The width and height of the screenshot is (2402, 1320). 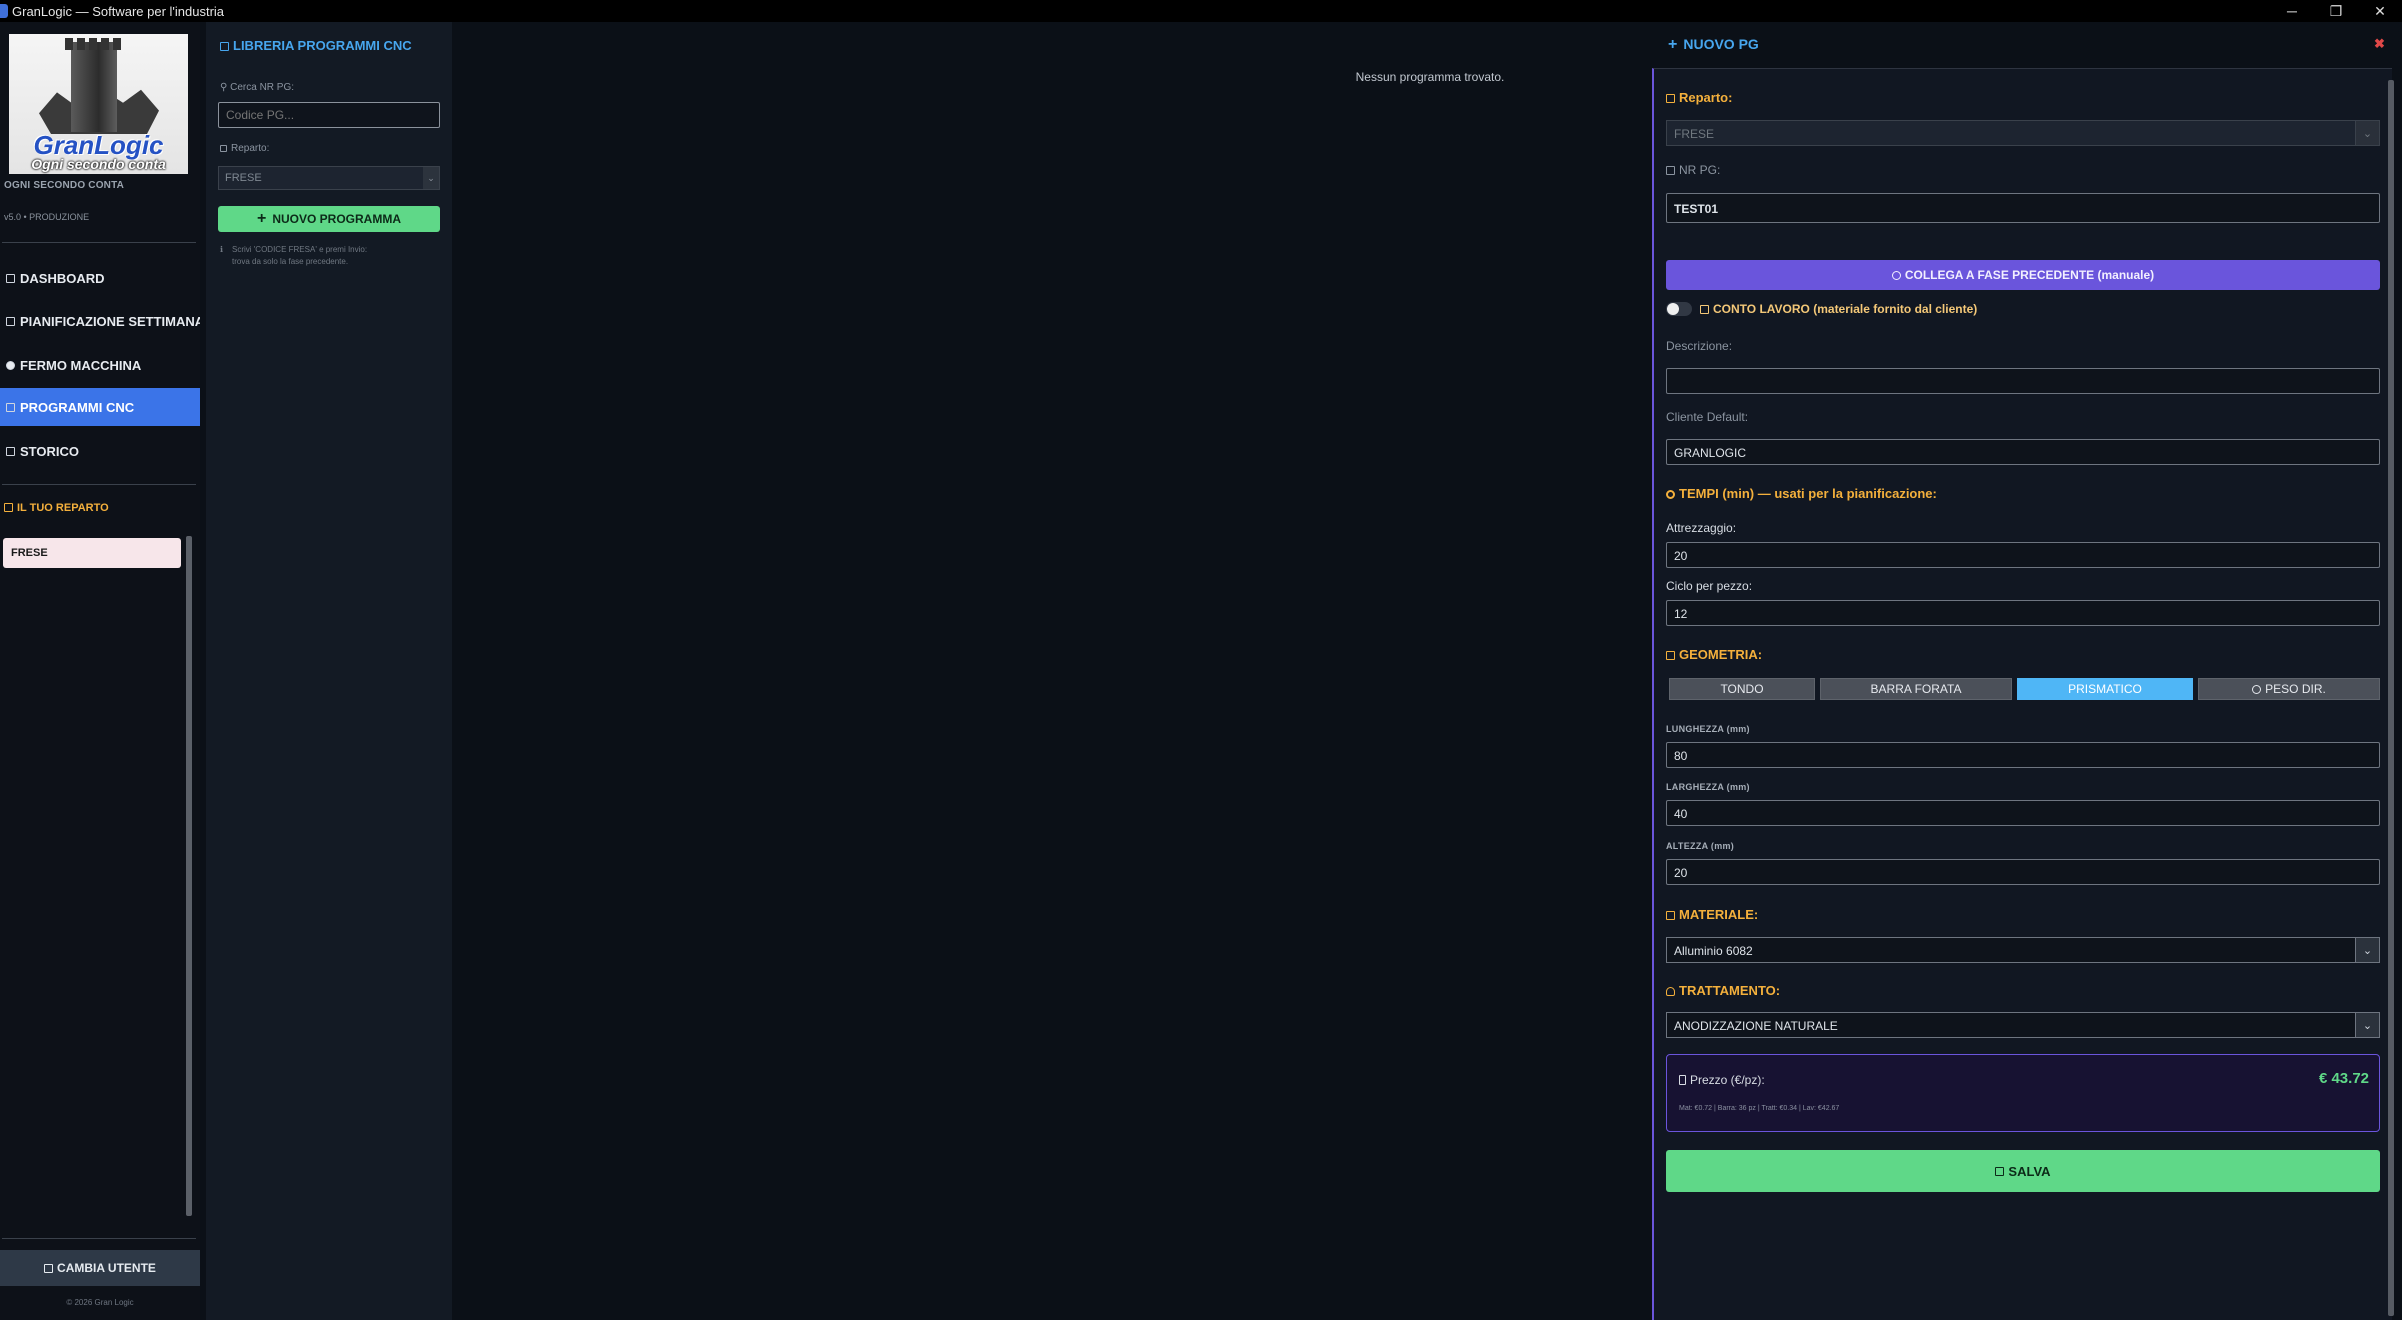 I want to click on sidebar-item-pianificazione: PIANIFICAZIONE SETTIMANALE, so click(x=100, y=321).